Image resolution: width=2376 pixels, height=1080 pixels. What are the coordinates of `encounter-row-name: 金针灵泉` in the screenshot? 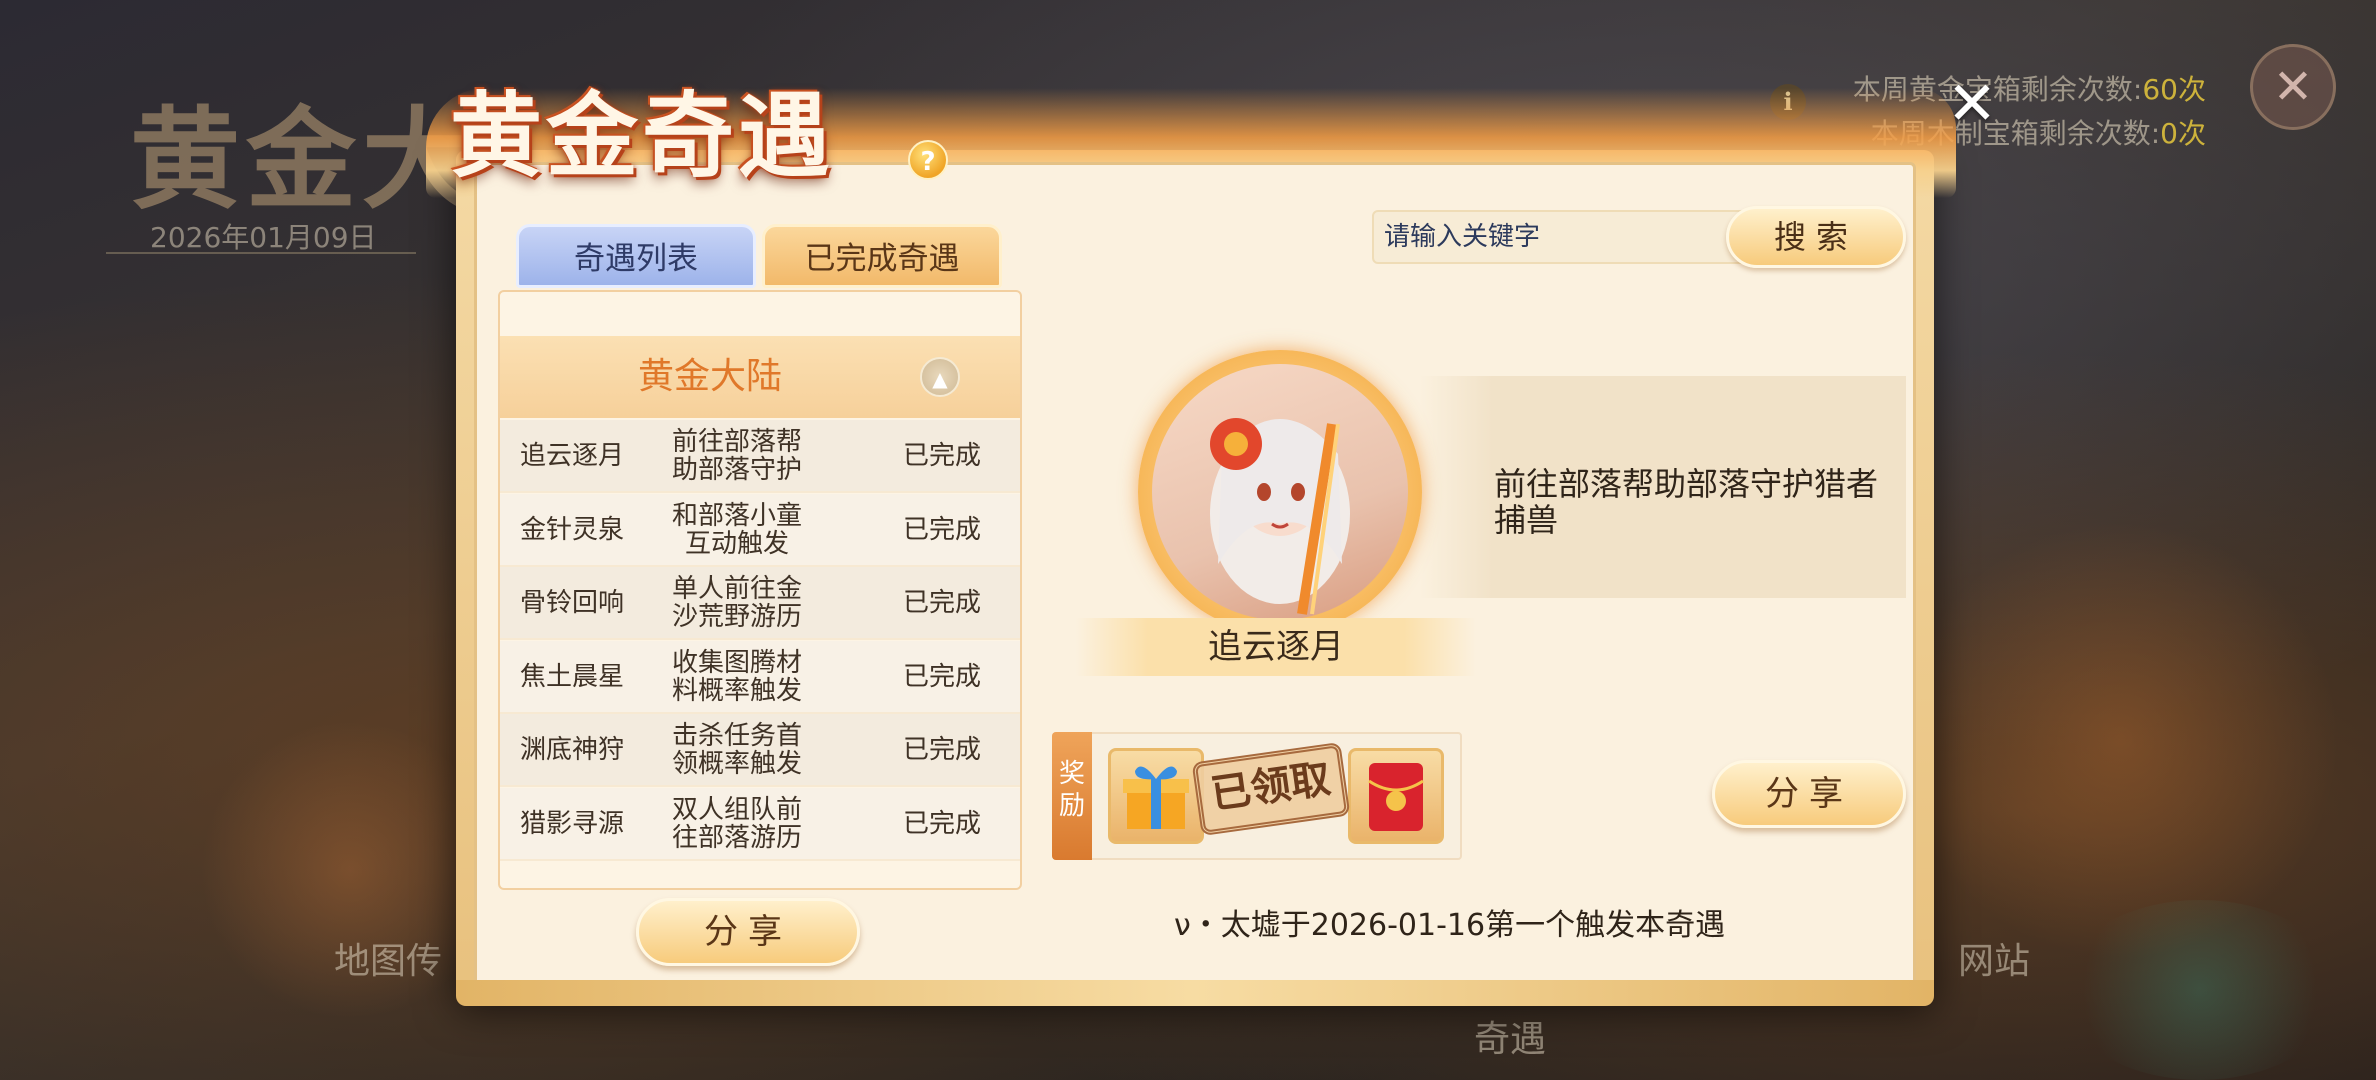 It's located at (572, 529).